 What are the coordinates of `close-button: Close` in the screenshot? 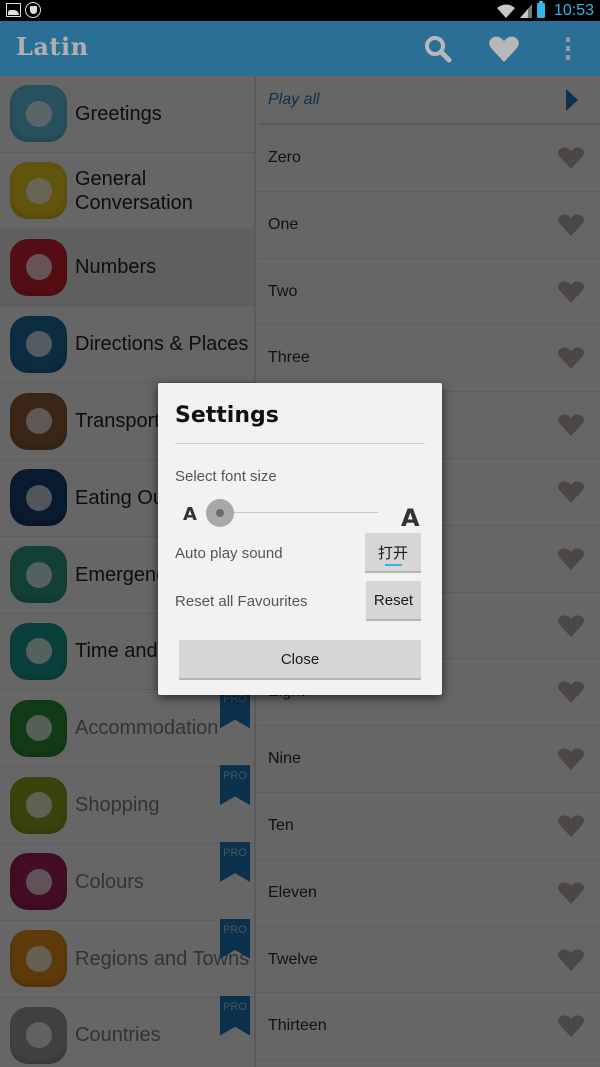 It's located at (300, 660).